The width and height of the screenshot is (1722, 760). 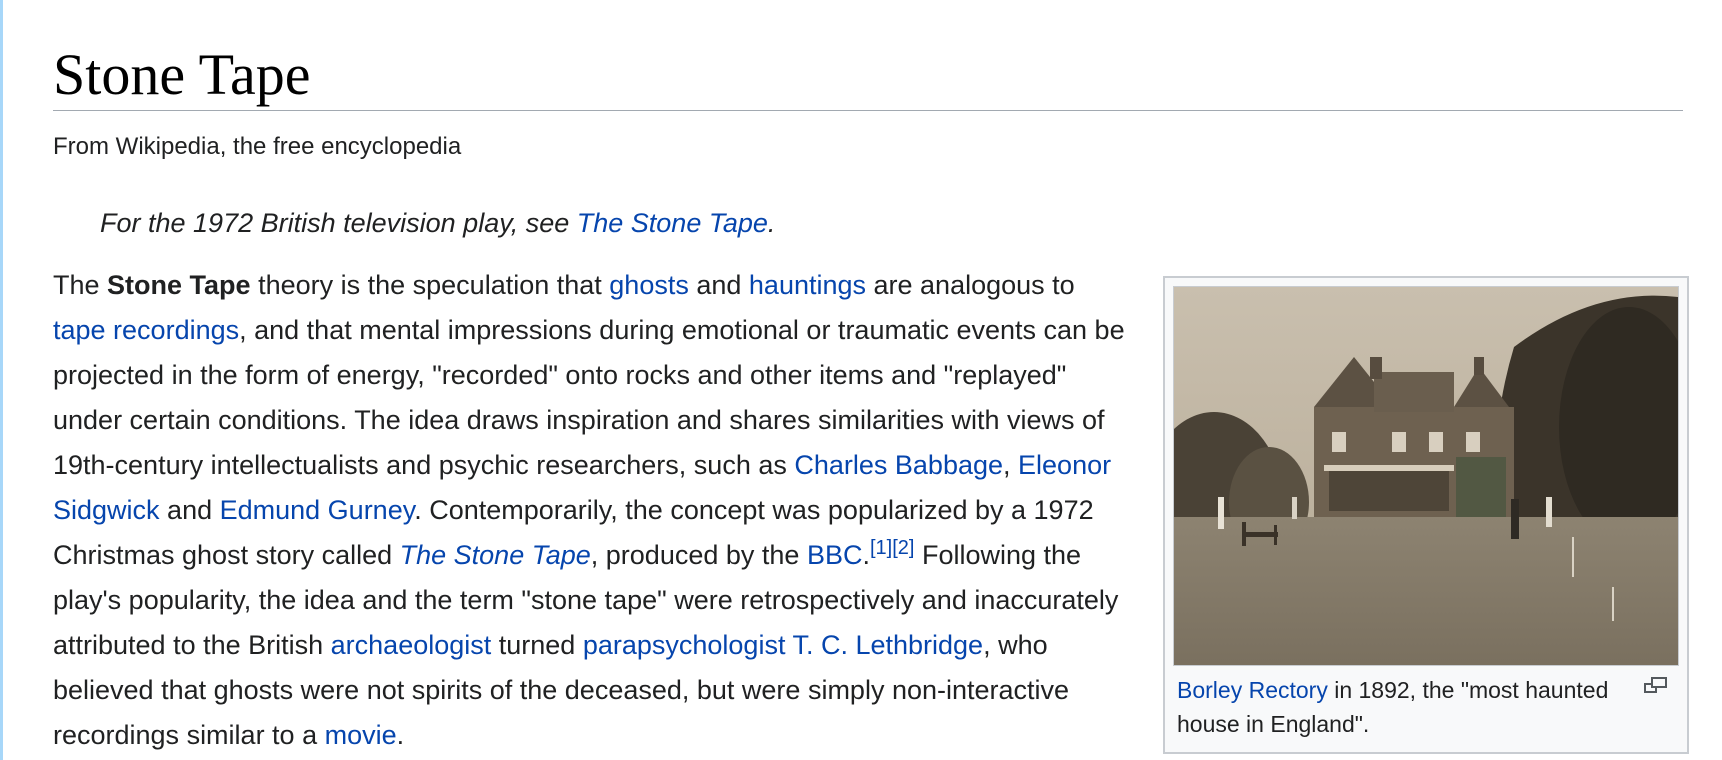 What do you see at coordinates (179, 285) in the screenshot?
I see `bold-term: Stone Tape` at bounding box center [179, 285].